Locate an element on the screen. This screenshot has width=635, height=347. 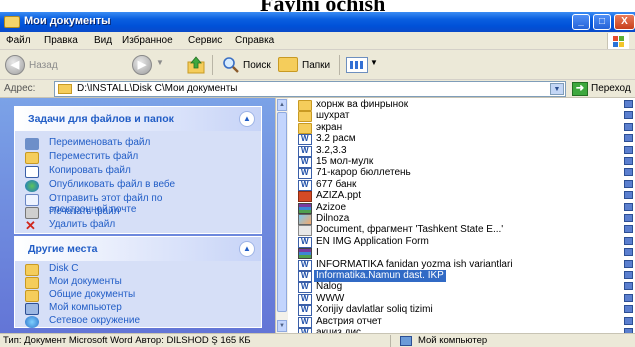
folders-icon is located at coordinates (288, 64).